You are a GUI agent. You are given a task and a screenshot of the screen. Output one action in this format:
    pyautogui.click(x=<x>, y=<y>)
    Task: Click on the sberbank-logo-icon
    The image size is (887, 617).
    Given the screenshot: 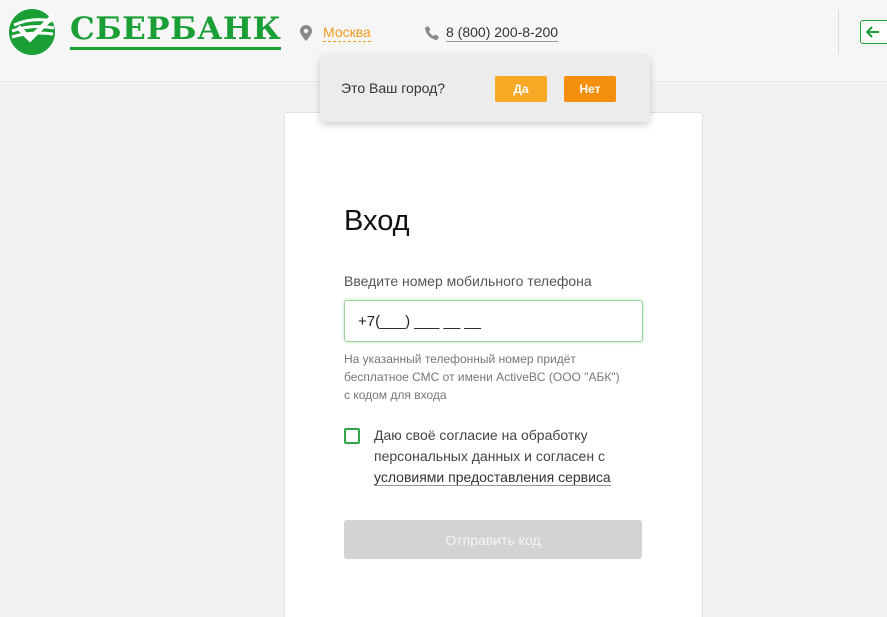 What is the action you would take?
    pyautogui.click(x=32, y=32)
    